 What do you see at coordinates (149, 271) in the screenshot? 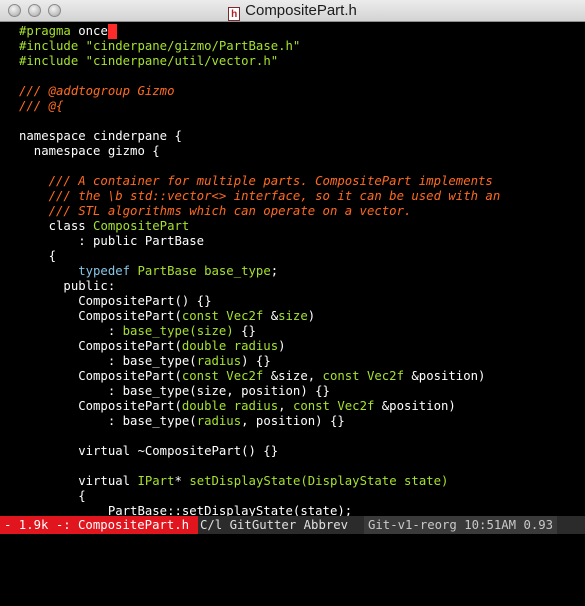
I see `code-line: typedef PartBase base_type;` at bounding box center [149, 271].